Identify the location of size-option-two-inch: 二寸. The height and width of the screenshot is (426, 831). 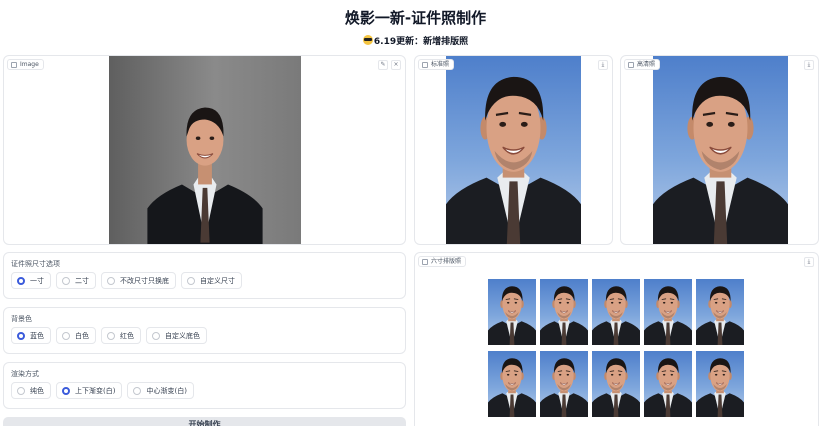
(76, 280).